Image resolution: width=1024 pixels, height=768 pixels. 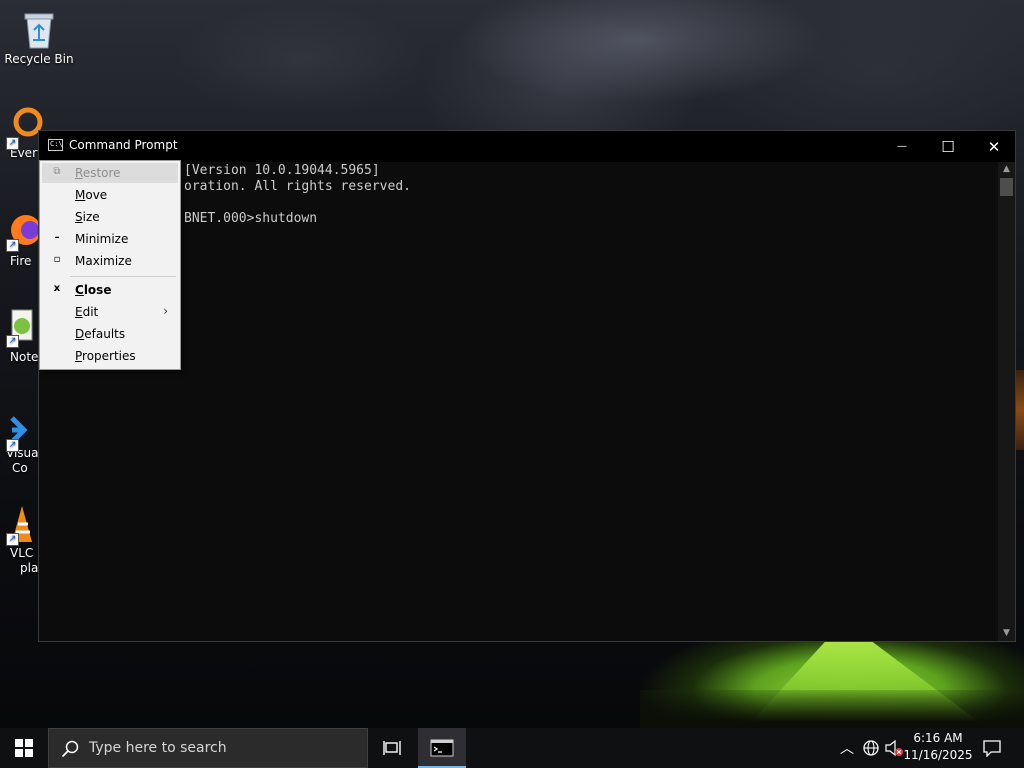 I want to click on menu-item-restore: ⧉ Restore, so click(x=110, y=173).